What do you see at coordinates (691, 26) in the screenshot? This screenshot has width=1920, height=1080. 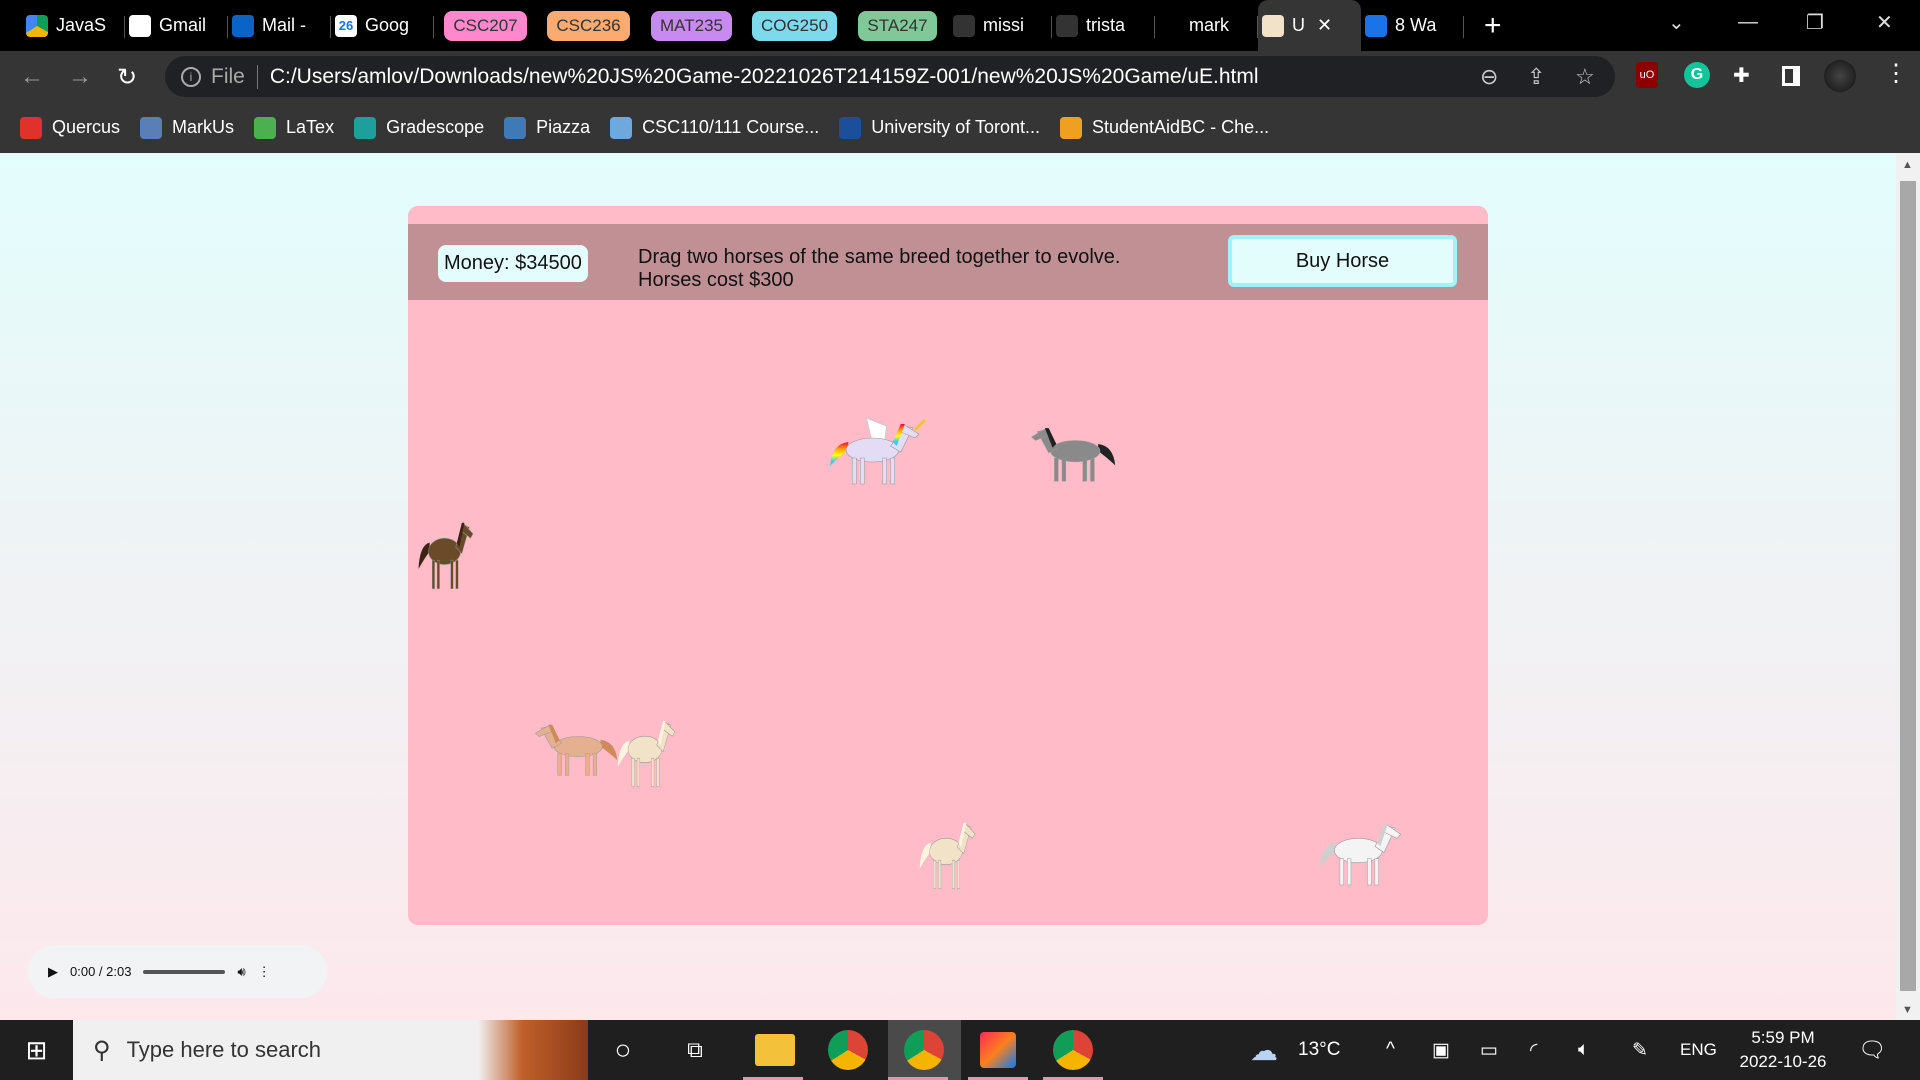 I see `tab-mat235: MAT235` at bounding box center [691, 26].